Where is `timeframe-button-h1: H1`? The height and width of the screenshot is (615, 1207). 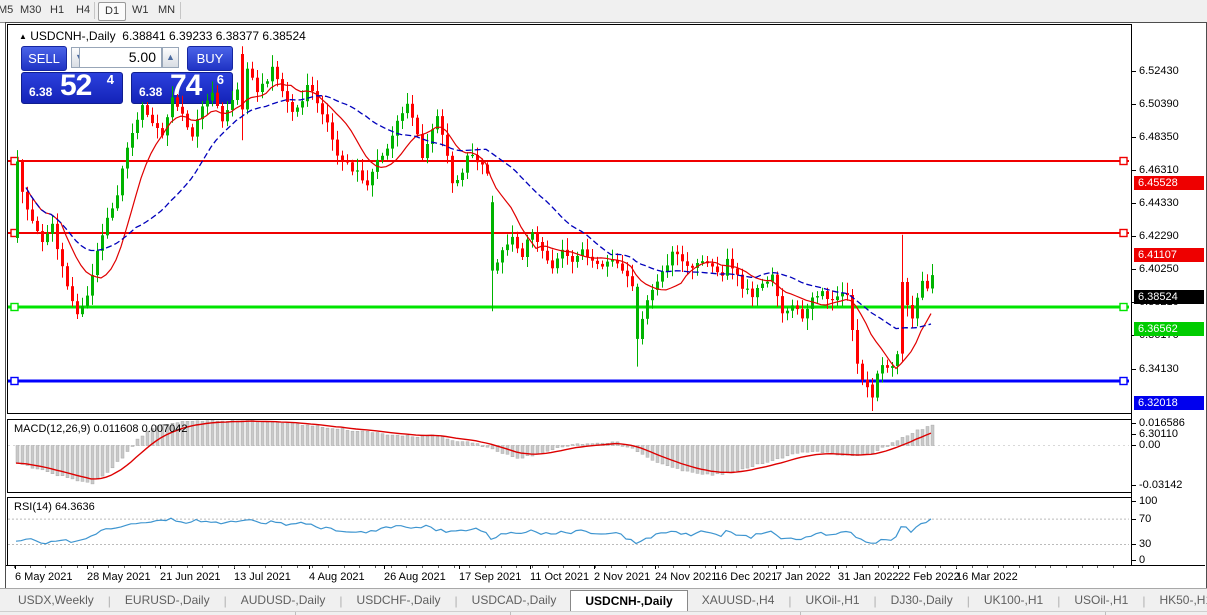 timeframe-button-h1: H1 is located at coordinates (57, 10).